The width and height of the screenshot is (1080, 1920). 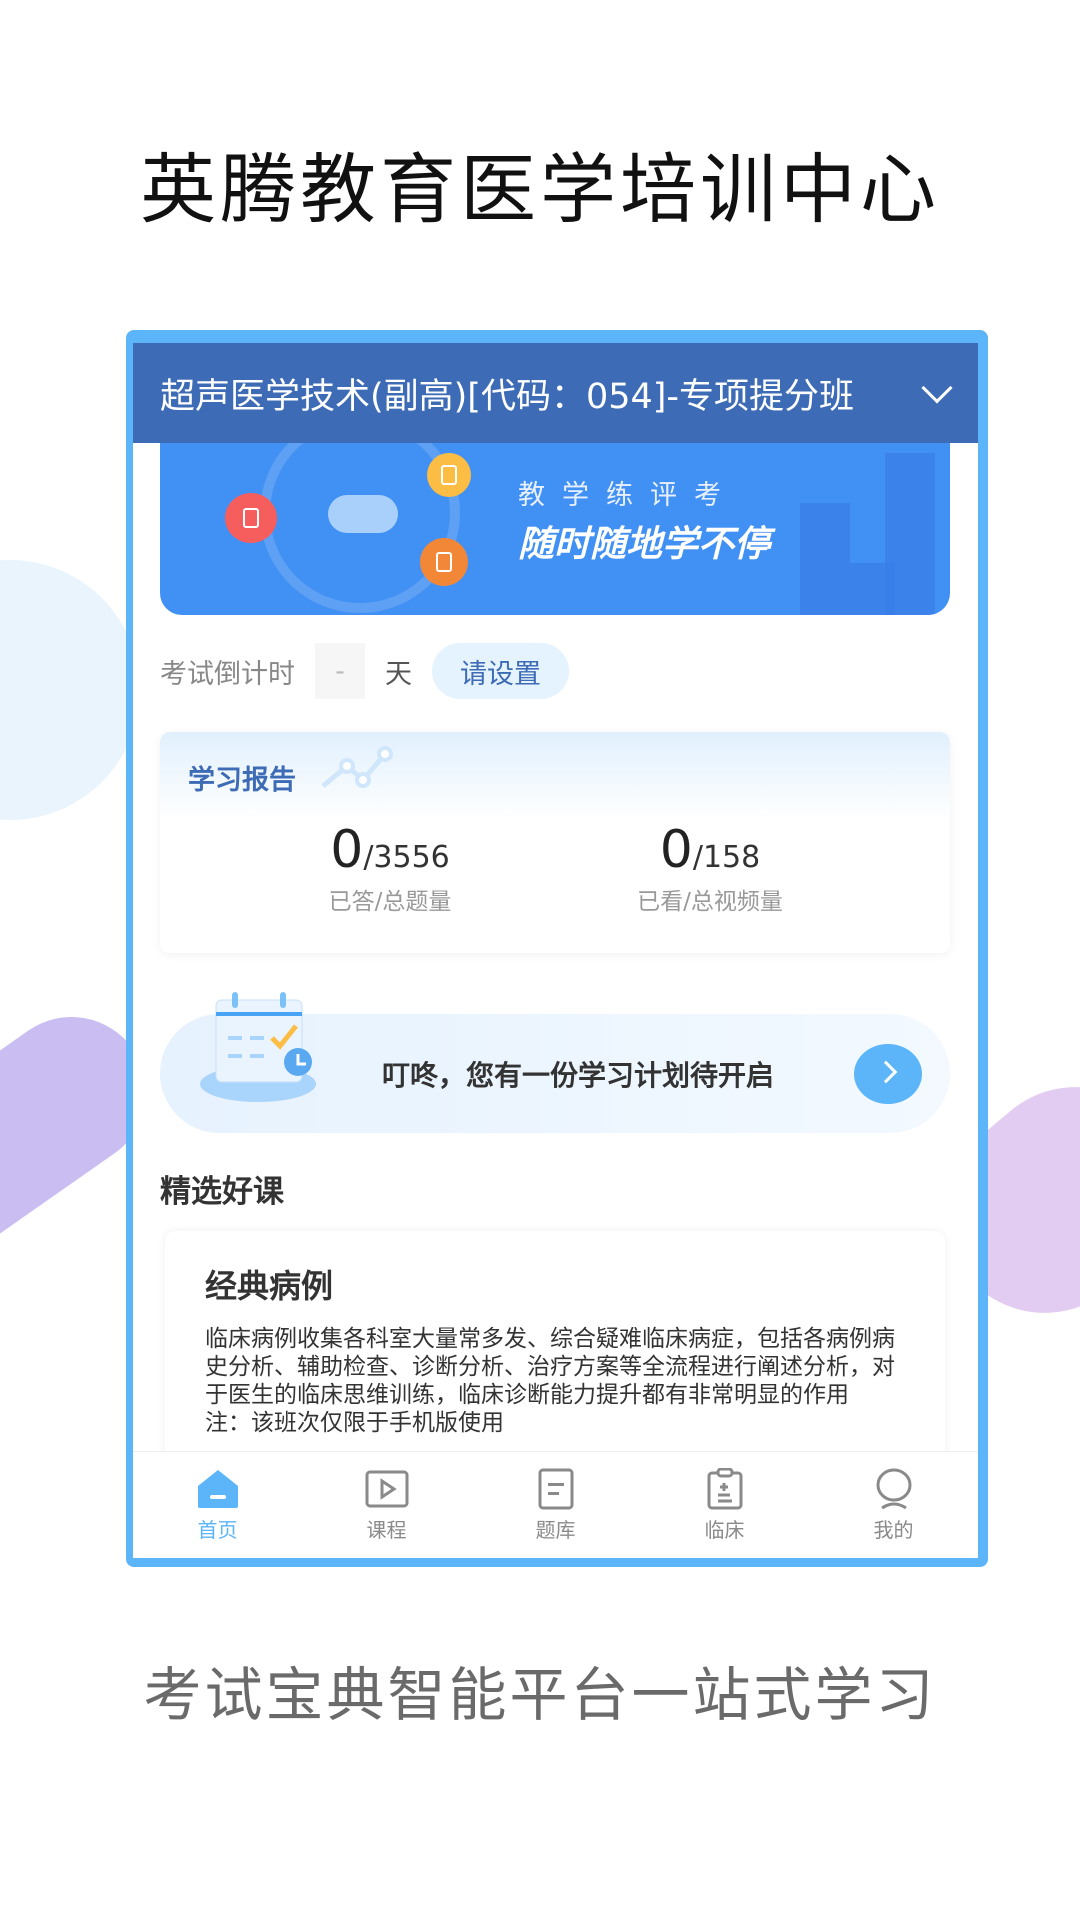 I want to click on course-note: 注：该班次仅限于手机版使用, so click(x=354, y=1423).